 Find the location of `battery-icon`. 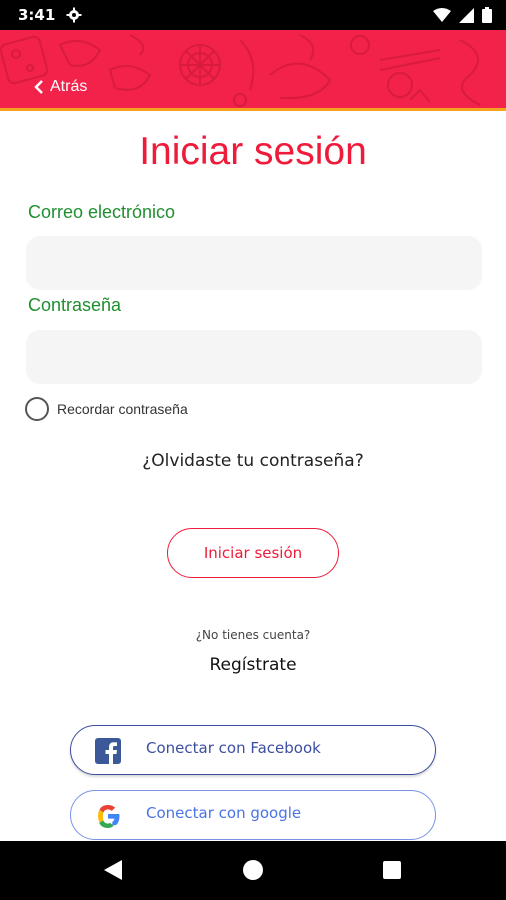

battery-icon is located at coordinates (487, 15).